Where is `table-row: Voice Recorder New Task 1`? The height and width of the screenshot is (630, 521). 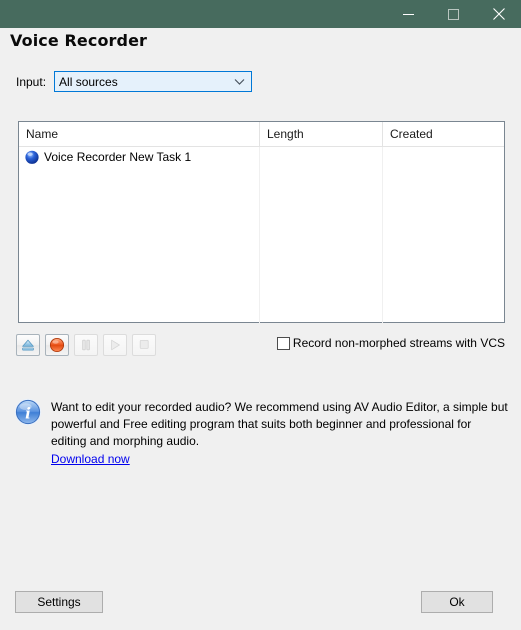
table-row: Voice Recorder New Task 1 is located at coordinates (261, 157).